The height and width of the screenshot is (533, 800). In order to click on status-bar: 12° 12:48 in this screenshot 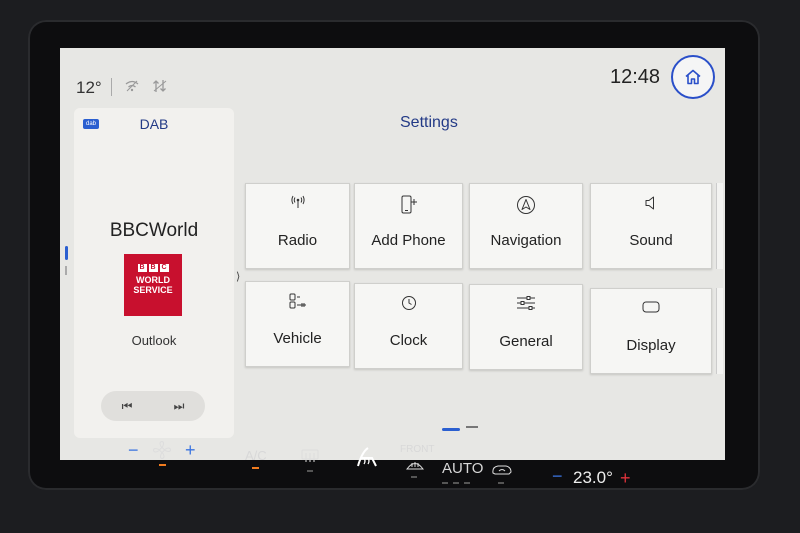, I will do `click(392, 76)`.